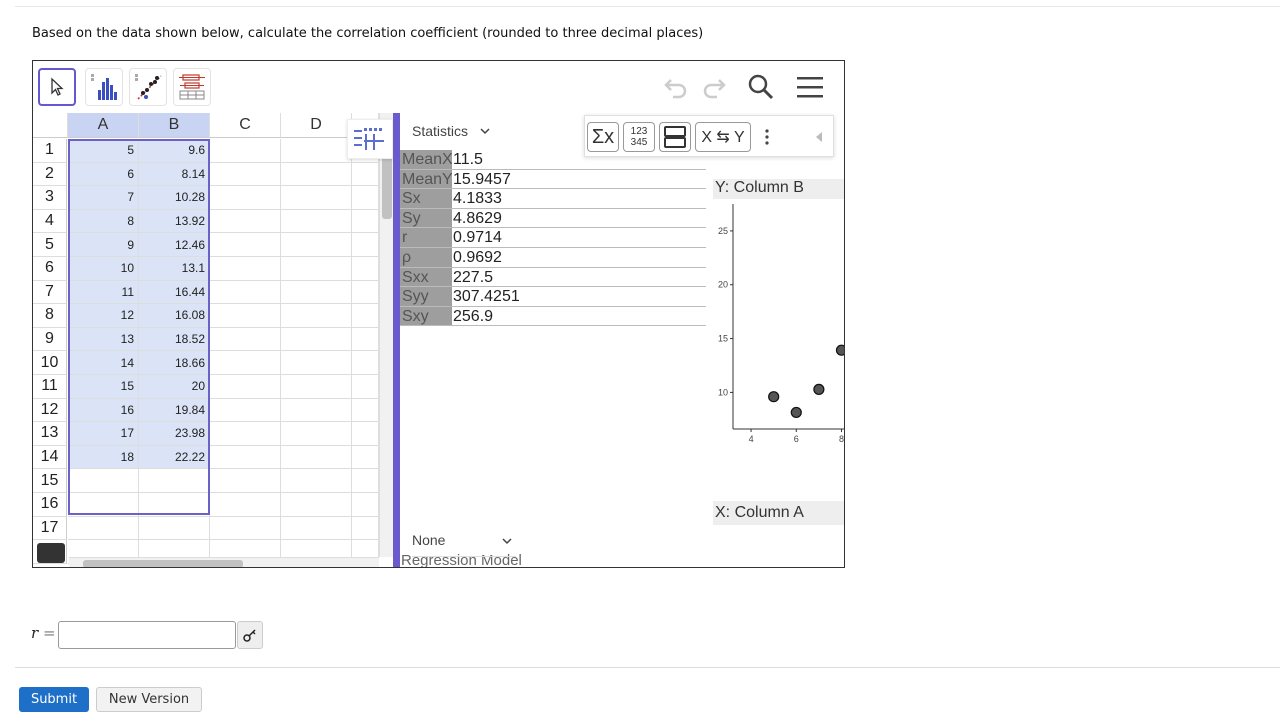 This screenshot has width=1280, height=720. What do you see at coordinates (50, 339) in the screenshot?
I see `row-header: 9` at bounding box center [50, 339].